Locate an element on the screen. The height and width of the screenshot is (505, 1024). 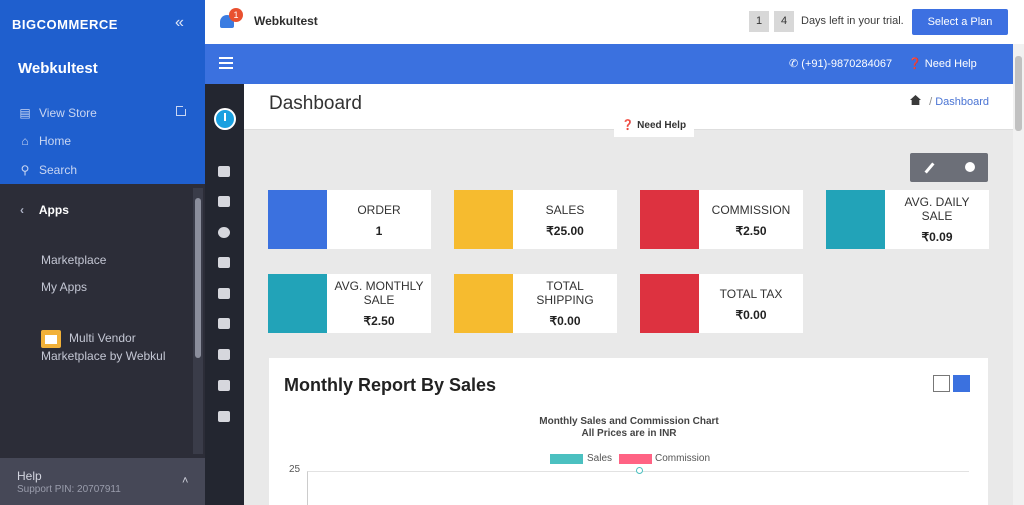
stat-label: ORDER is located at coordinates (379, 210).